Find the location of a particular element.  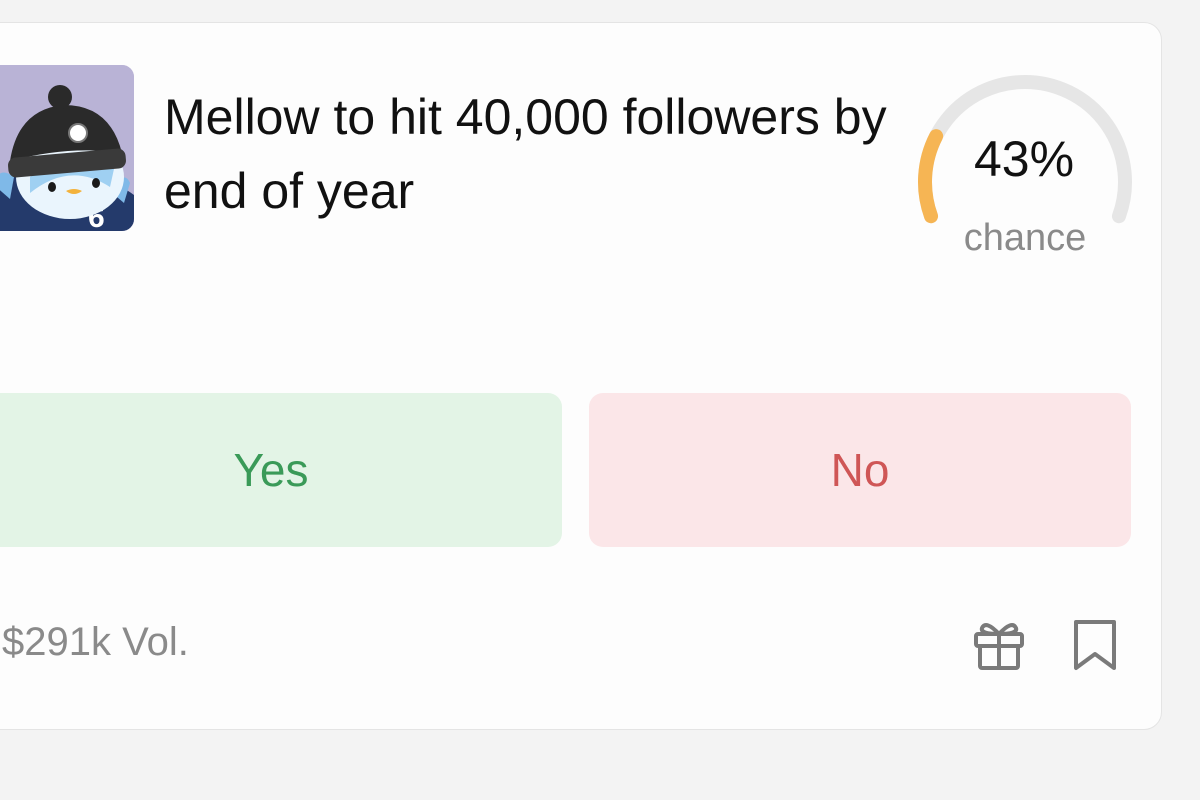

chance-percent: 43% is located at coordinates (1024, 159).